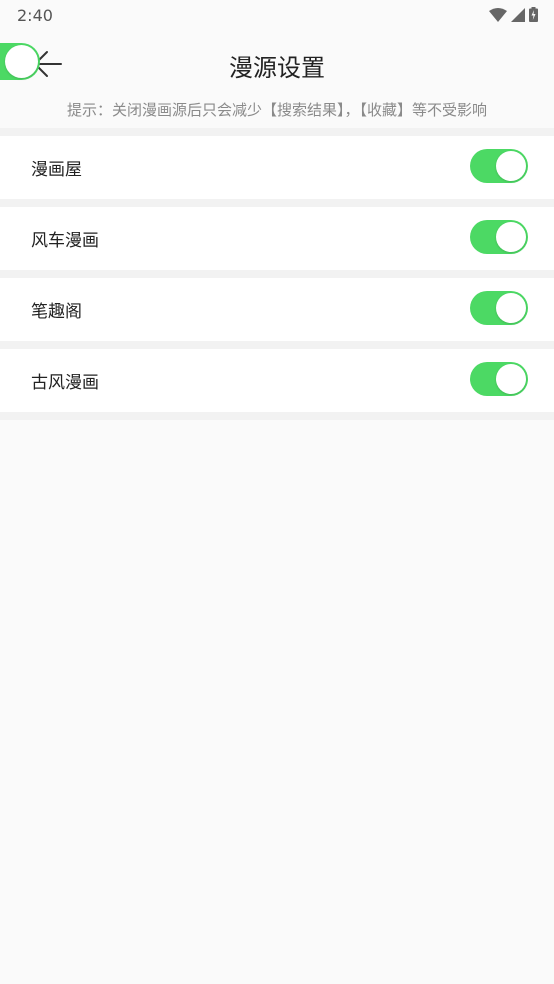 Image resolution: width=554 pixels, height=984 pixels. Describe the element at coordinates (277, 167) in the screenshot. I see `source-row: 漫画屋` at that location.